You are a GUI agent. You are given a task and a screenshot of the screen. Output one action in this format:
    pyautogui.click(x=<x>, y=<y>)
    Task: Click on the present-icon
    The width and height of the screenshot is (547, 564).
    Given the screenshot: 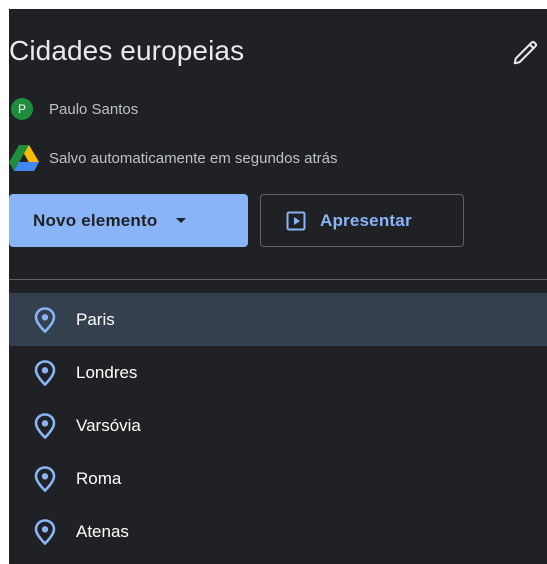 What is the action you would take?
    pyautogui.click(x=296, y=220)
    